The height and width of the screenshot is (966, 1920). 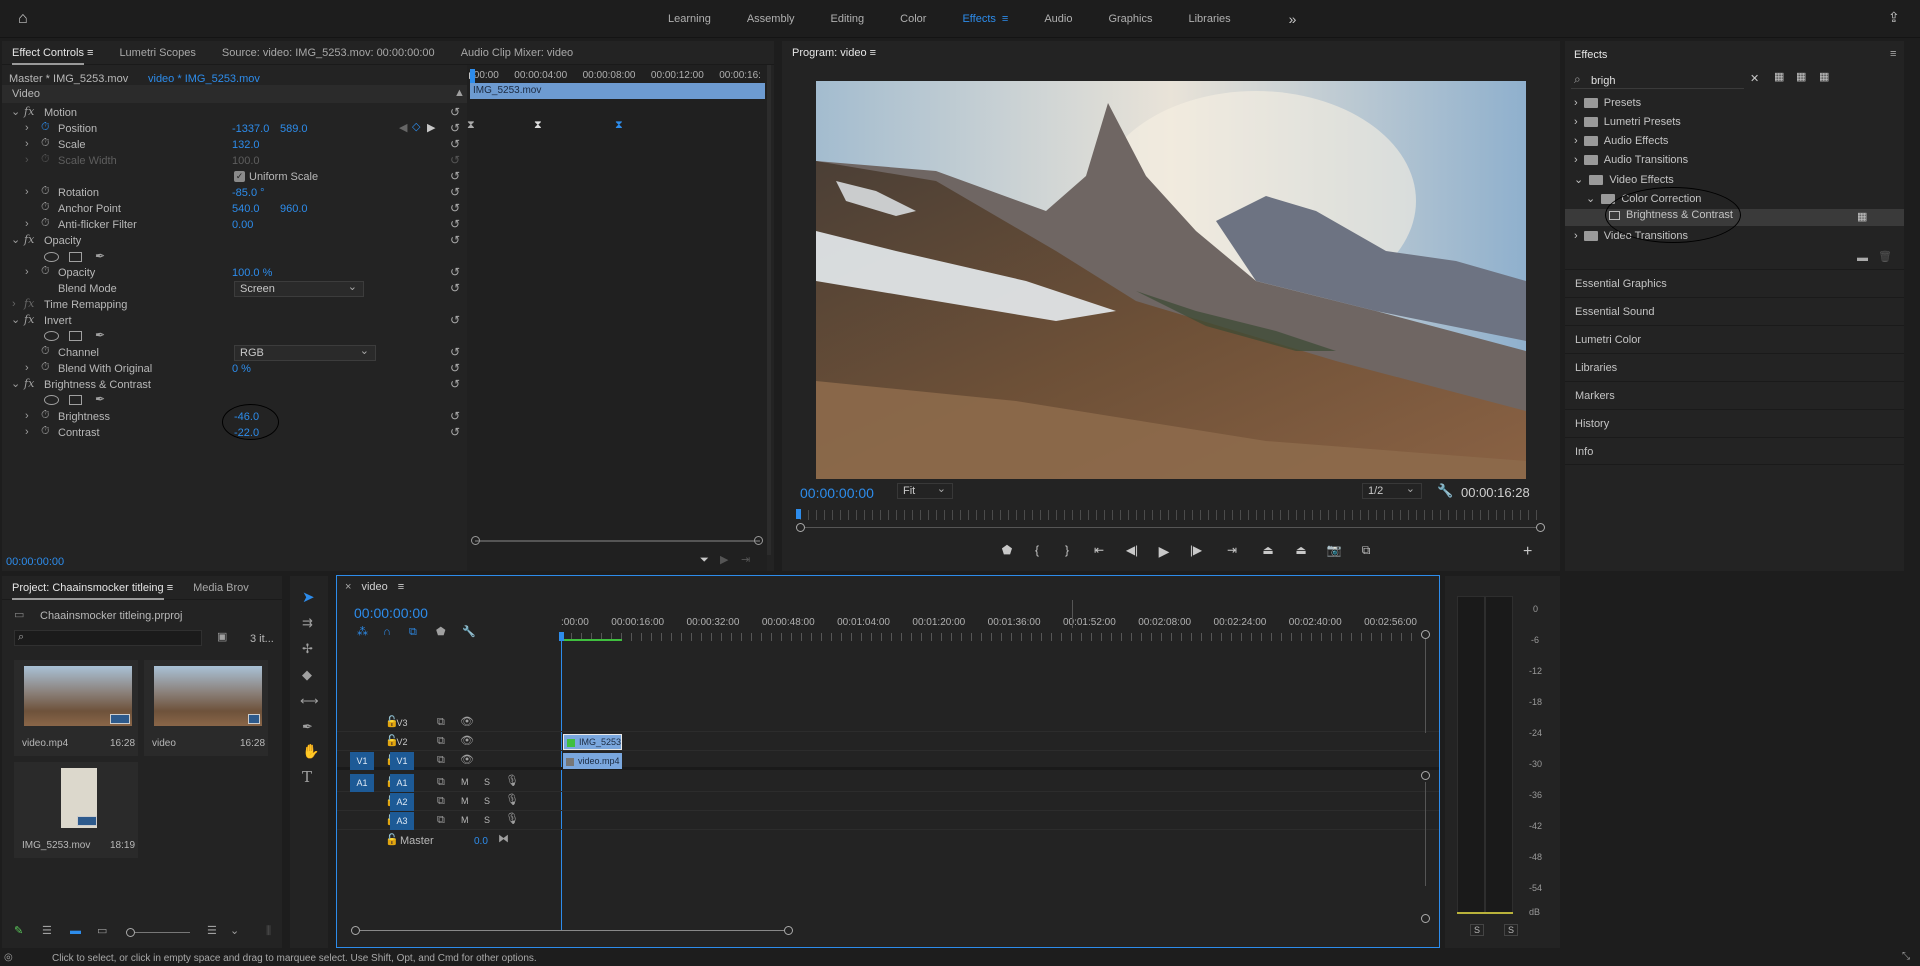 What do you see at coordinates (75, 336) in the screenshot?
I see `invert-rectangle-mask-icon` at bounding box center [75, 336].